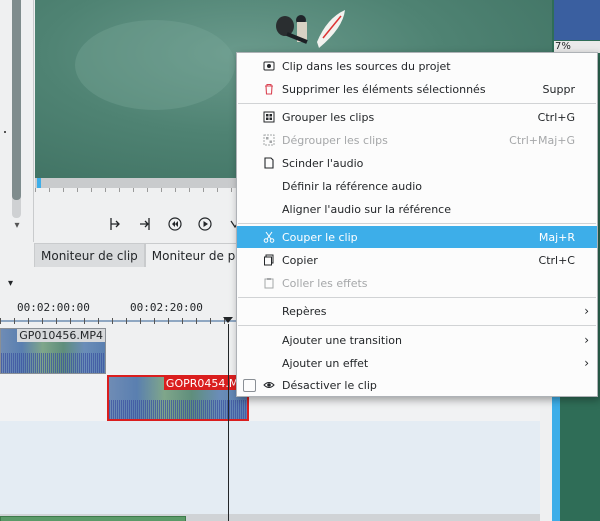 The width and height of the screenshot is (600, 521). I want to click on menu-item-label: Scinder l'audio, so click(323, 163).